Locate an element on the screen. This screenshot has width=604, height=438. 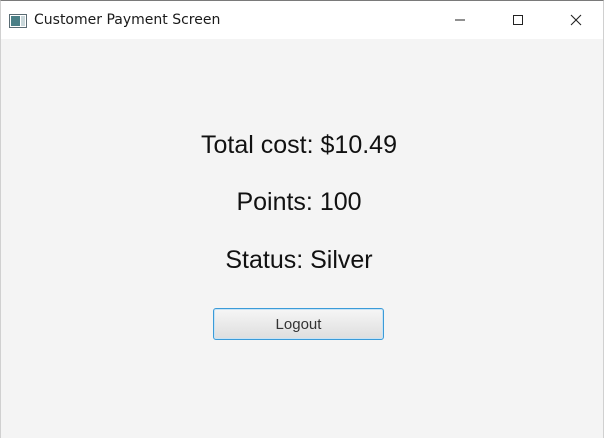
points-label: Points: 100 is located at coordinates (299, 202).